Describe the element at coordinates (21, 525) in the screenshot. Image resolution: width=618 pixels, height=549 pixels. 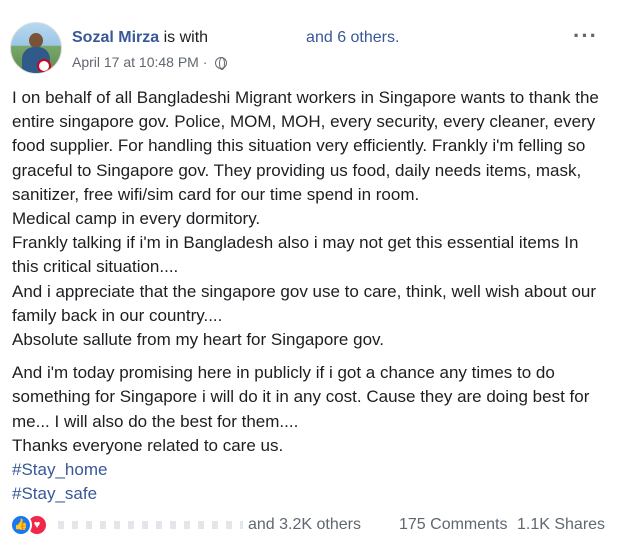
I see `like-icon: 👍` at that location.